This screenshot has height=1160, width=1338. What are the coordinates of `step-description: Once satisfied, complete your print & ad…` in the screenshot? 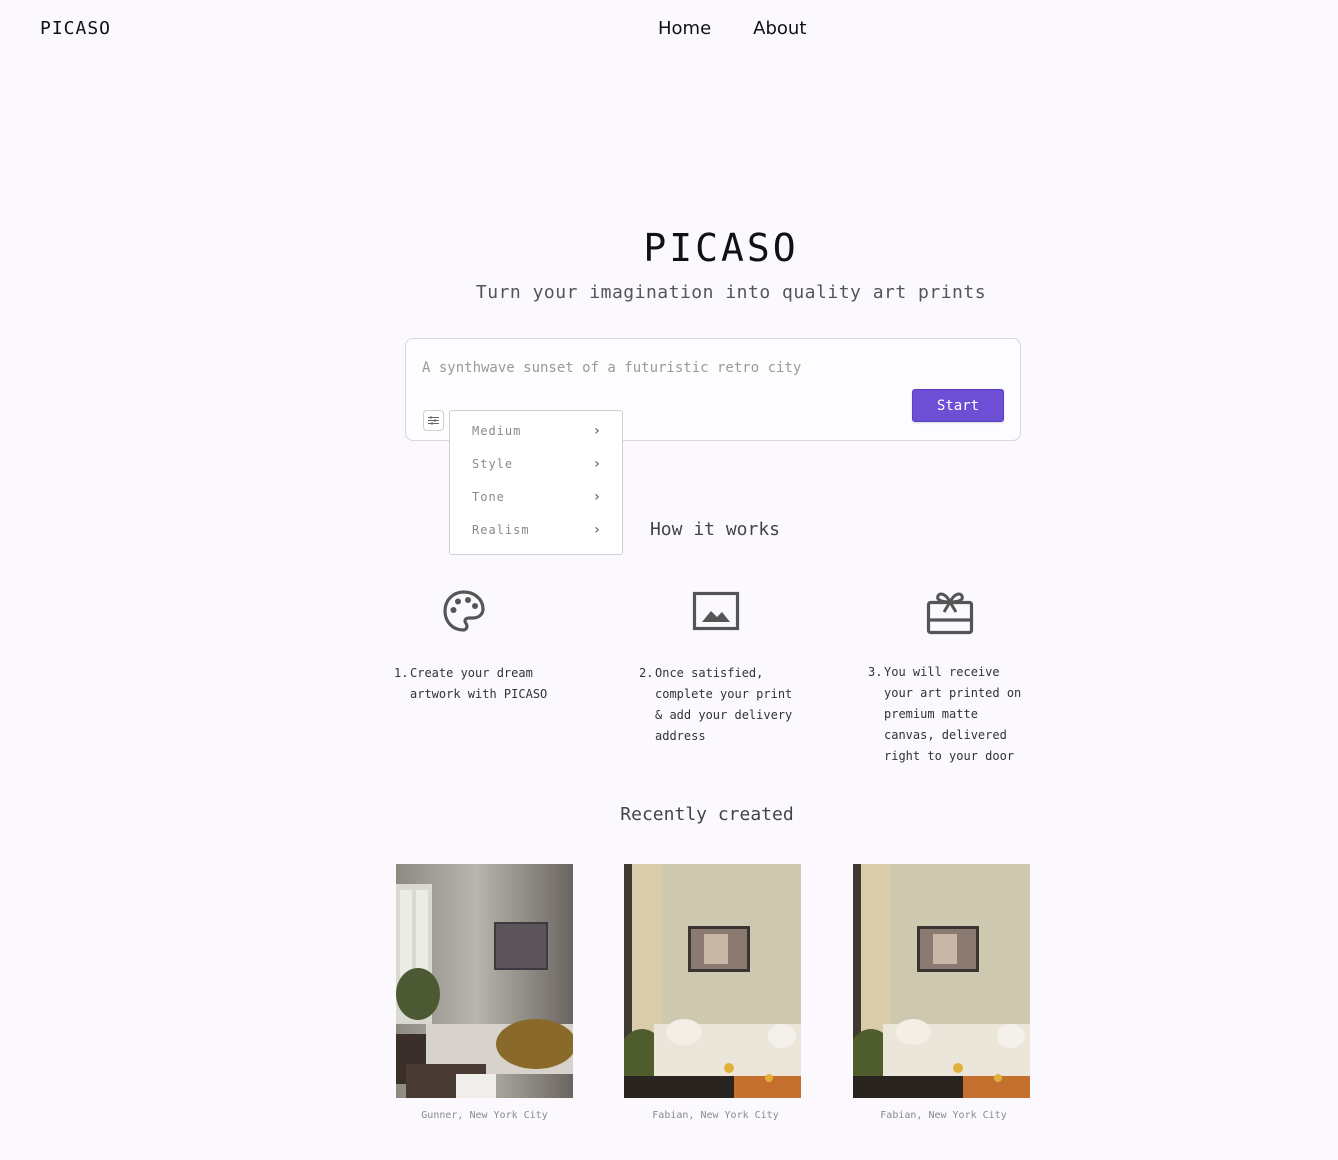 It's located at (724, 704).